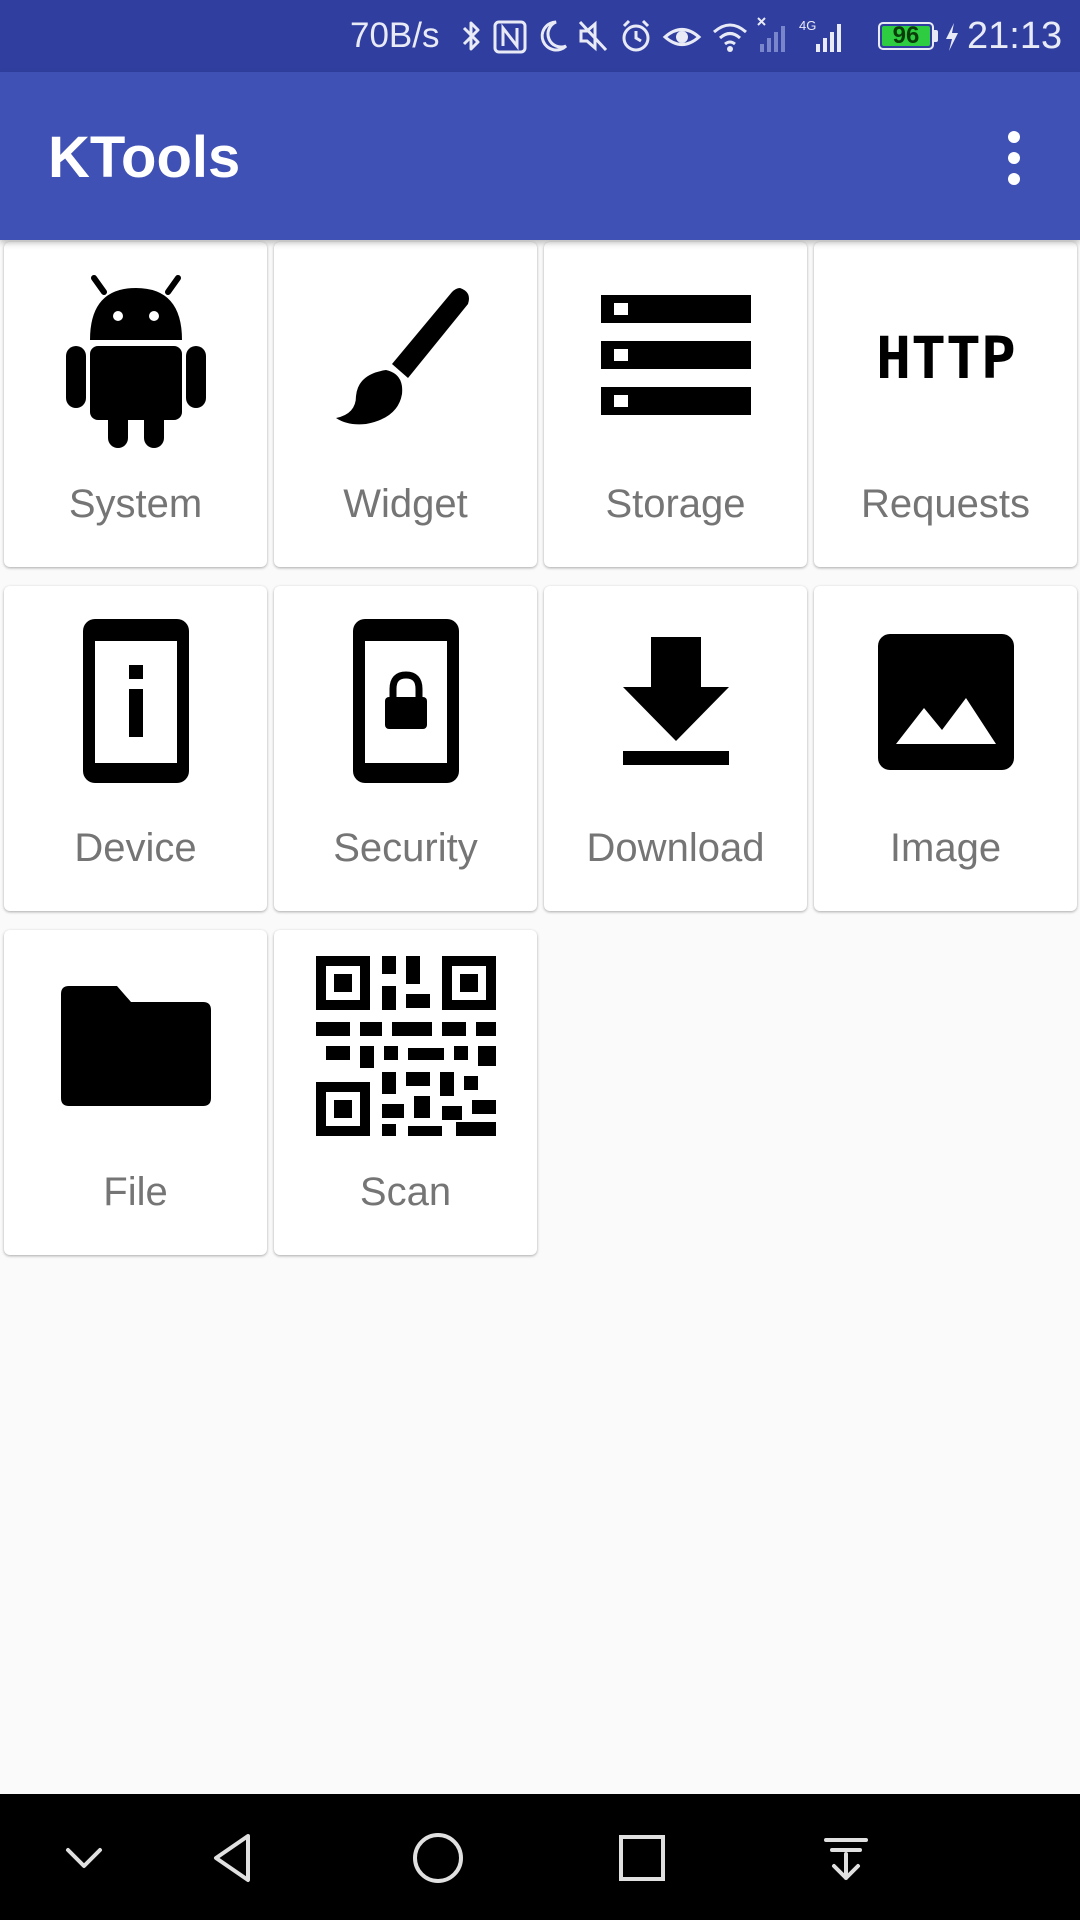 This screenshot has height=1920, width=1080. Describe the element at coordinates (676, 702) in the screenshot. I see `download-icon` at that location.